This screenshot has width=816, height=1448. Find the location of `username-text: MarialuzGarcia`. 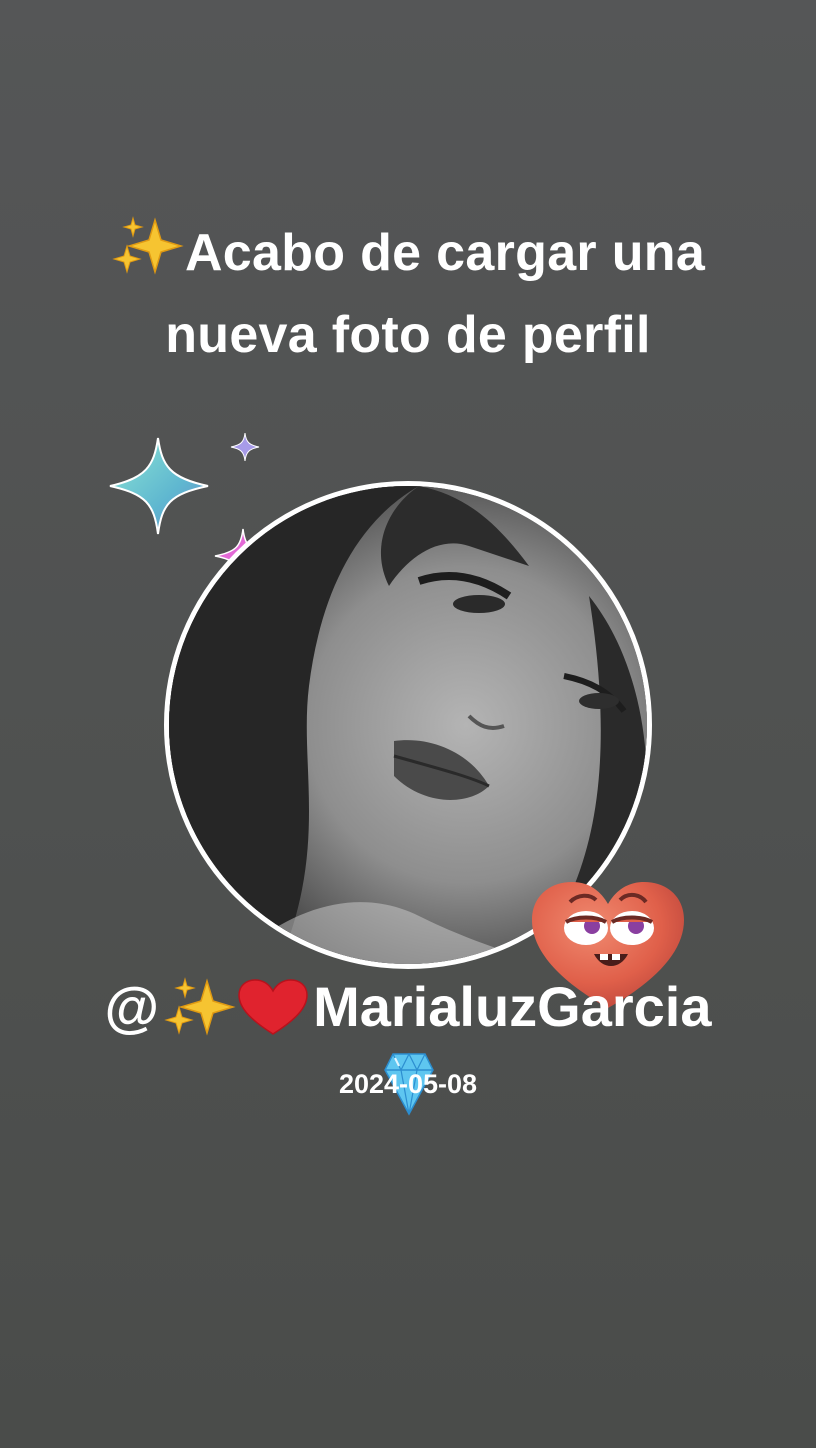

username-text: MarialuzGarcia is located at coordinates (512, 1006).